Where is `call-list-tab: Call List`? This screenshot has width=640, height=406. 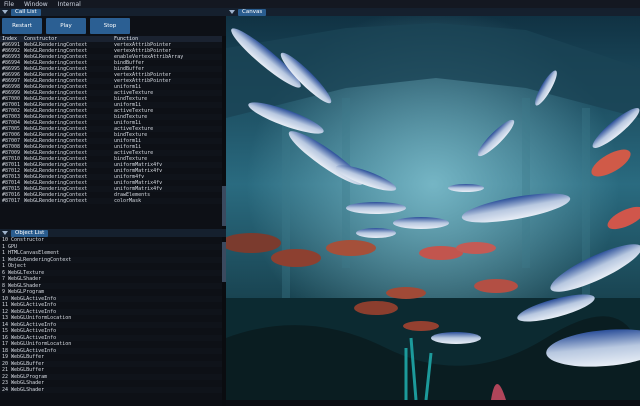 call-list-tab: Call List is located at coordinates (26, 12).